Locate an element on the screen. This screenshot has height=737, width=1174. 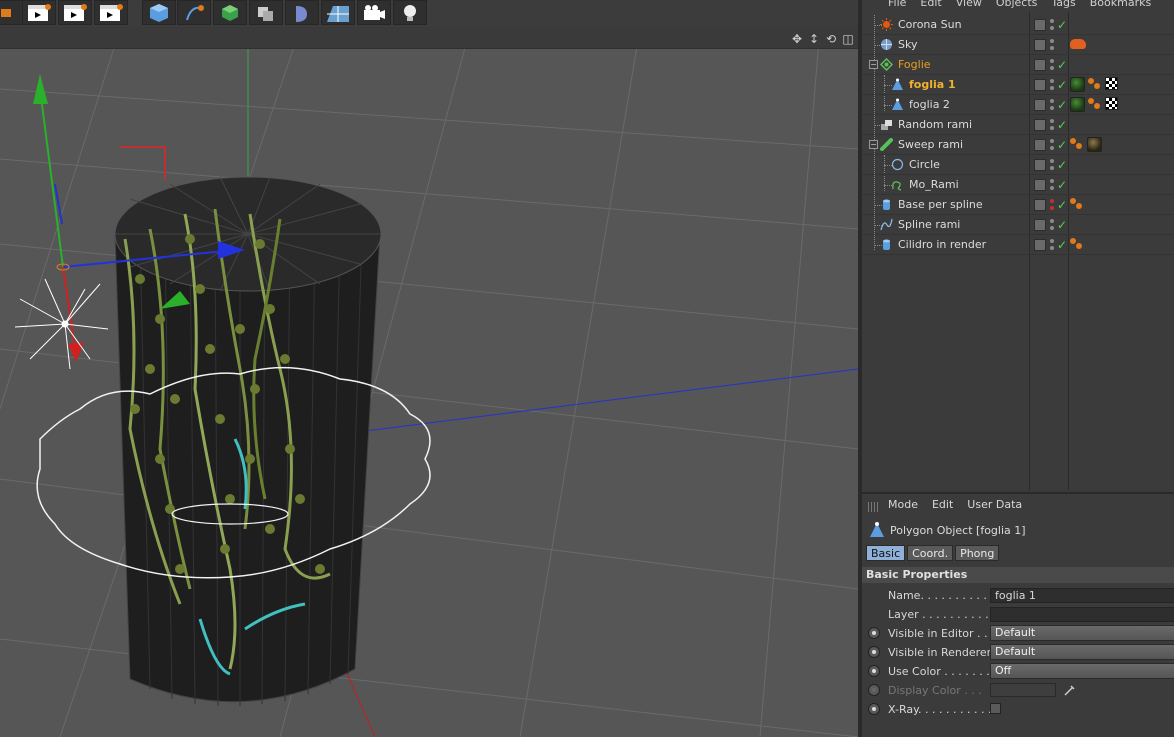
menu-bookmarks: Bookmarks is located at coordinates (1120, 6).